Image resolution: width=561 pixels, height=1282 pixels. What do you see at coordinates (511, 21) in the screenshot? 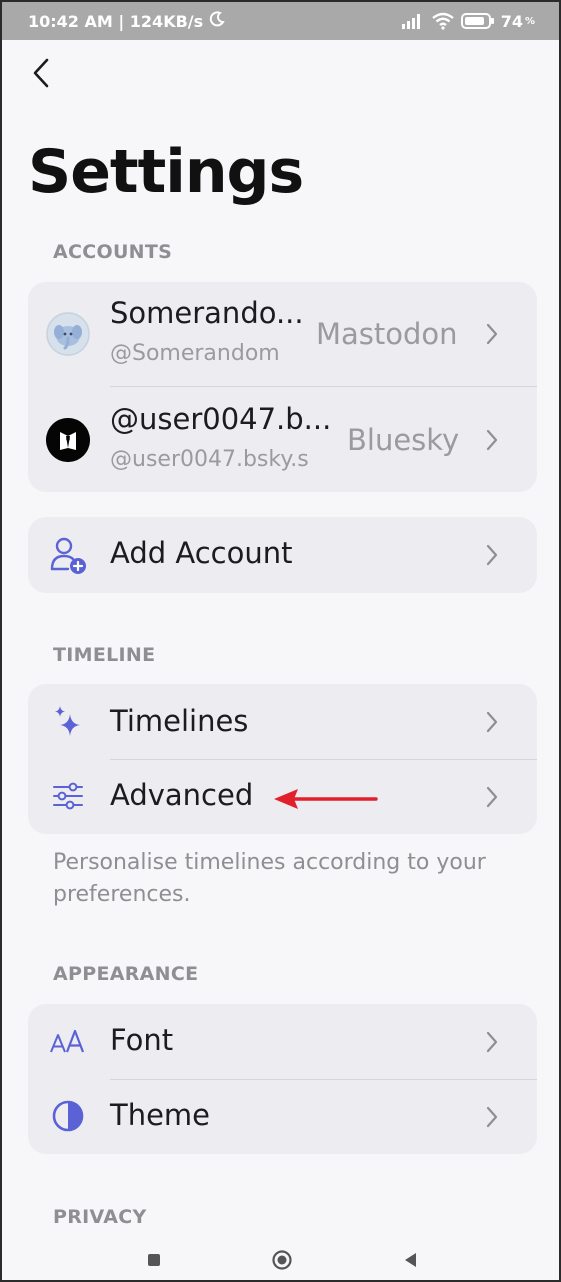
I see `battery-percent: 74` at bounding box center [511, 21].